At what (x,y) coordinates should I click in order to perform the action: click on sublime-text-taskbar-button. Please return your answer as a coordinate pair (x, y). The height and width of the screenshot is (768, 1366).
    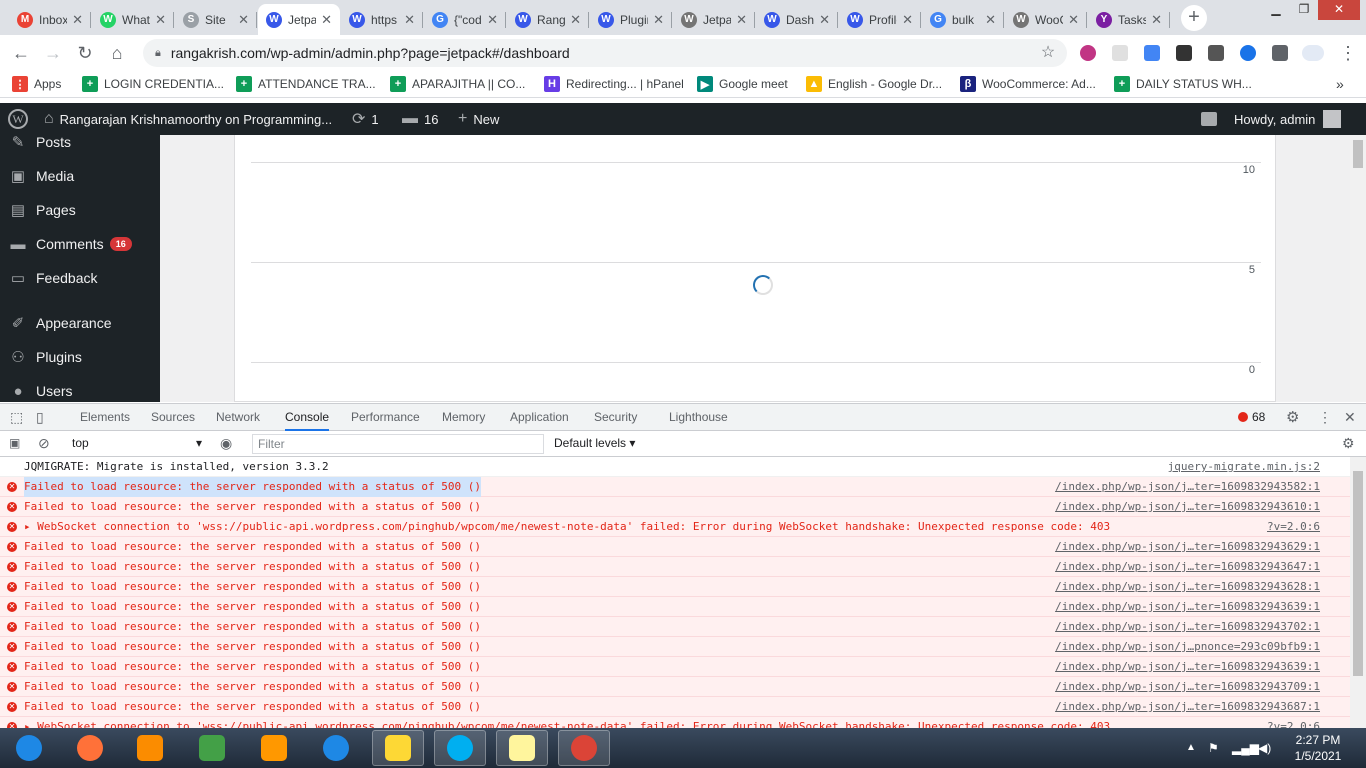
    Looking at the image, I should click on (274, 748).